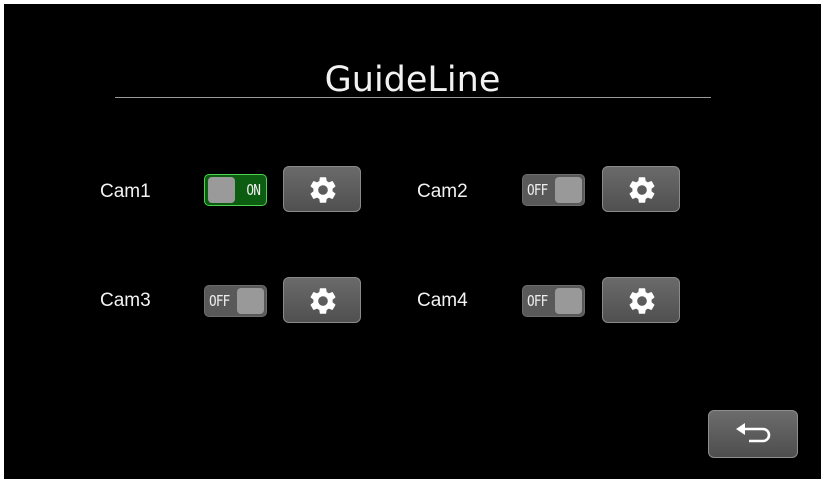  I want to click on cam2-toggle: OFF, so click(553, 190).